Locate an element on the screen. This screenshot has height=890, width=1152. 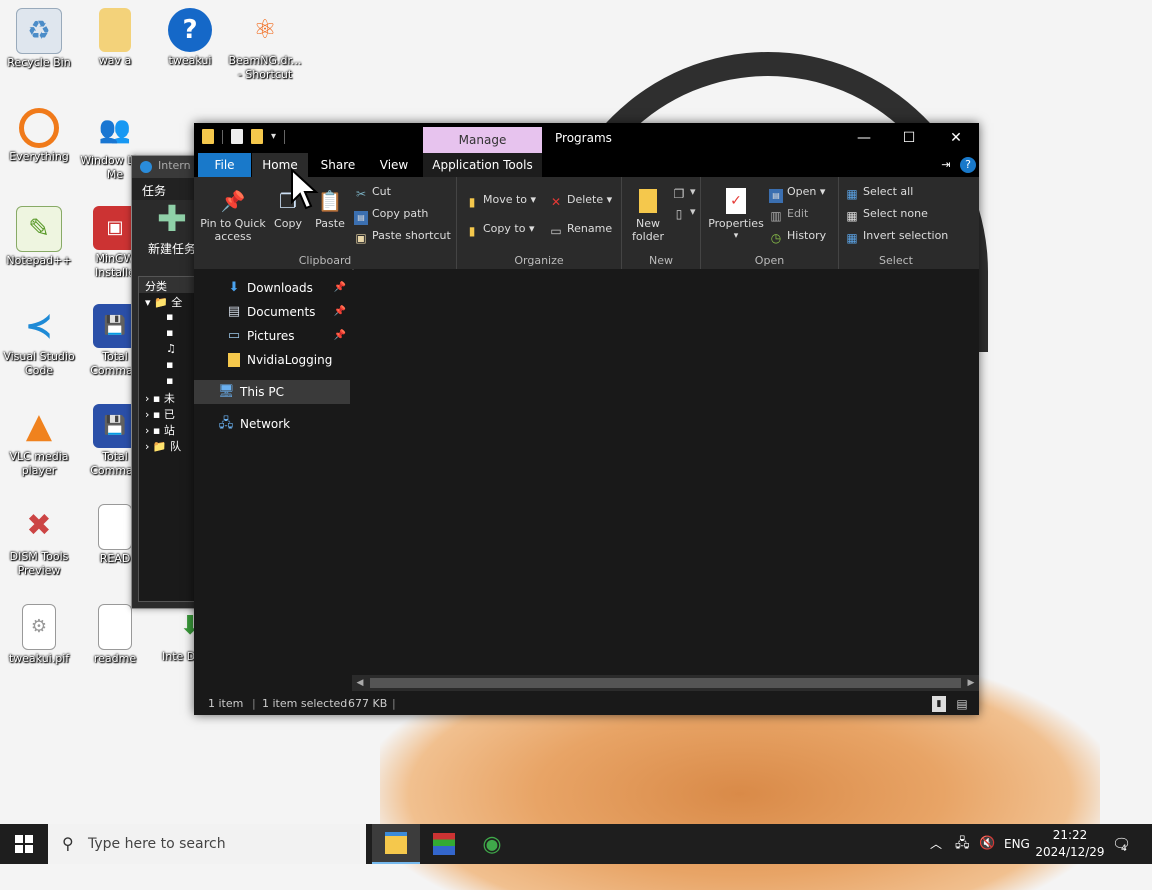
desktop-icon-wav-a: wav a is located at coordinates (115, 38).